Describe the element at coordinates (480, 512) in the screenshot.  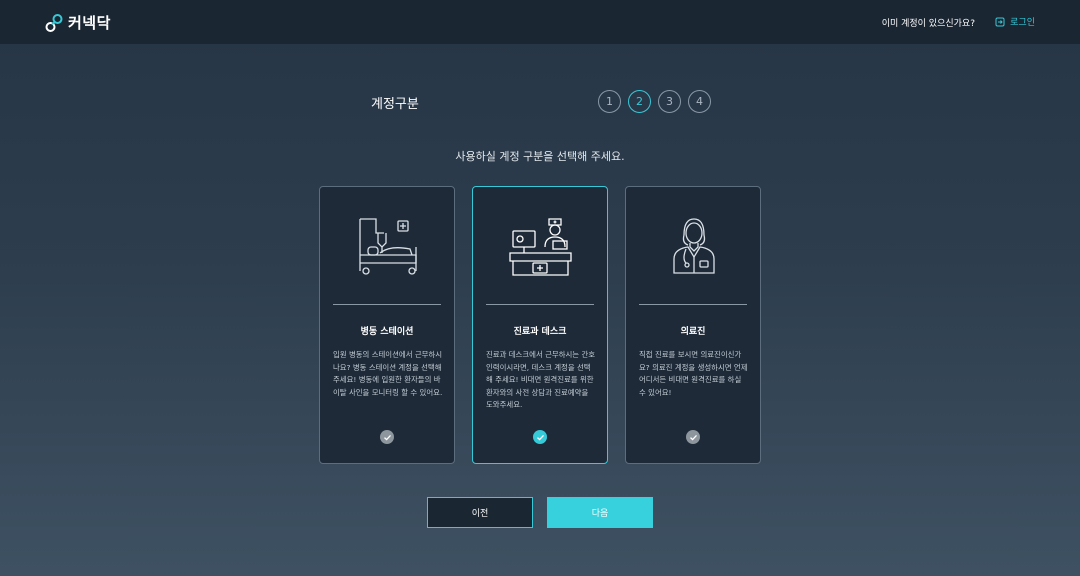
I see `prev-button: 이전` at that location.